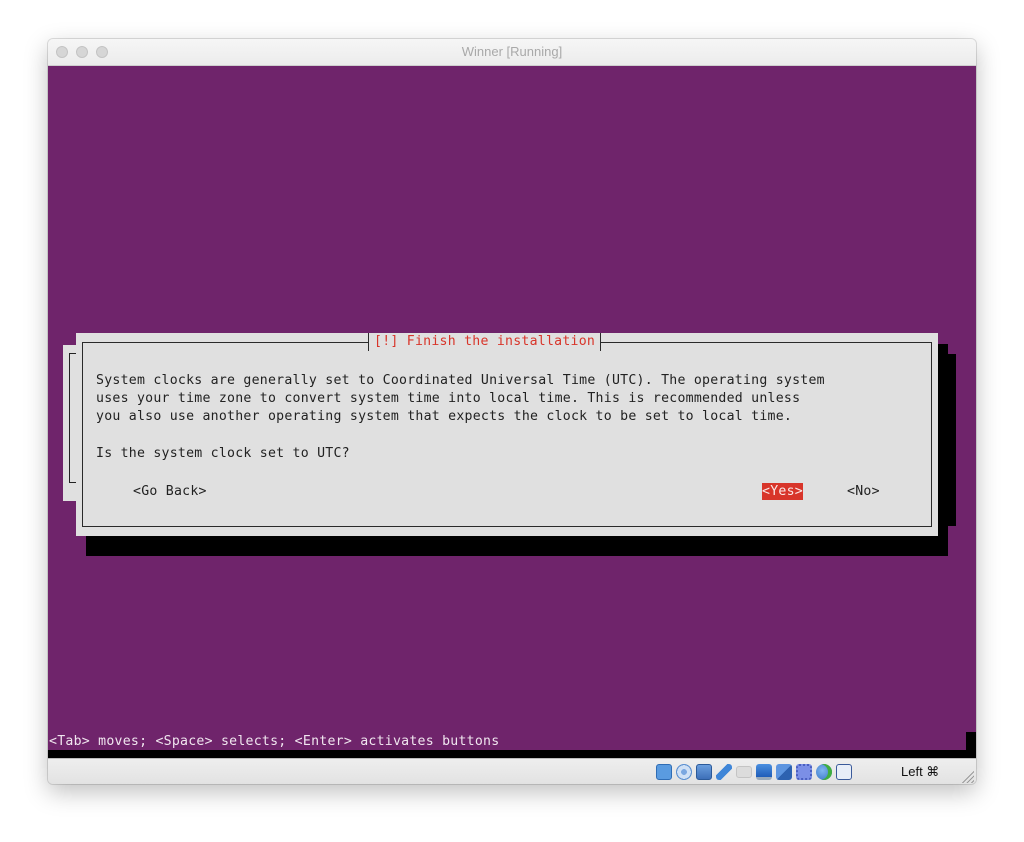  Describe the element at coordinates (485, 342) in the screenshot. I see `dialog-title: [!] Finish the installation` at that location.